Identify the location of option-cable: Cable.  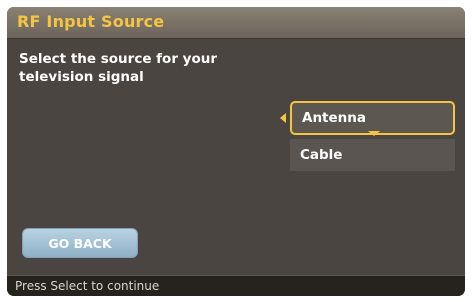
(372, 155).